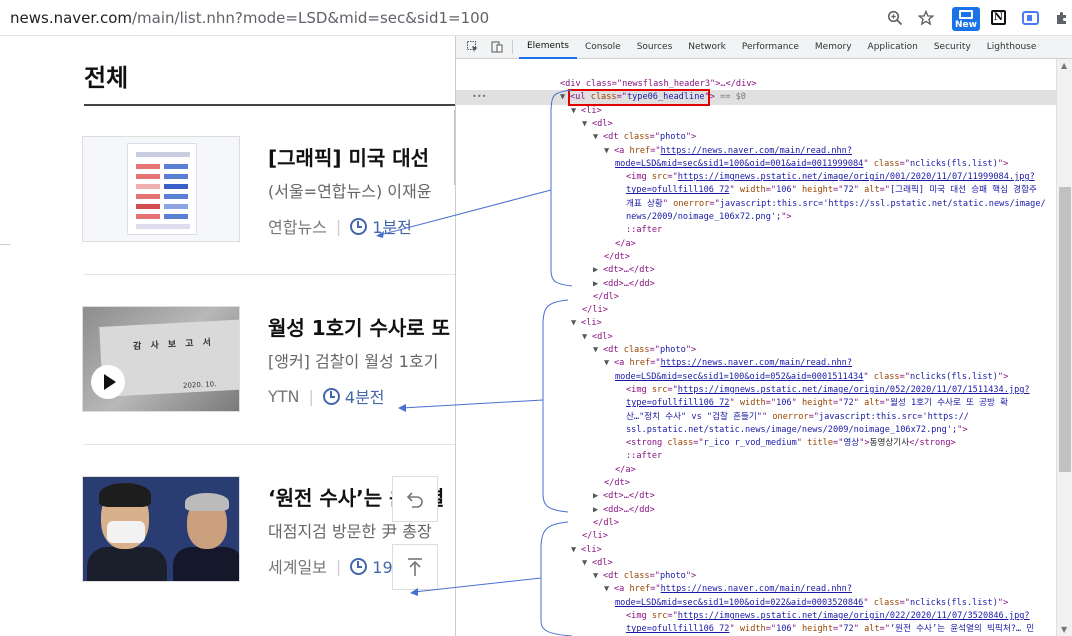  What do you see at coordinates (284, 396) in the screenshot?
I see `article-source: YTN` at bounding box center [284, 396].